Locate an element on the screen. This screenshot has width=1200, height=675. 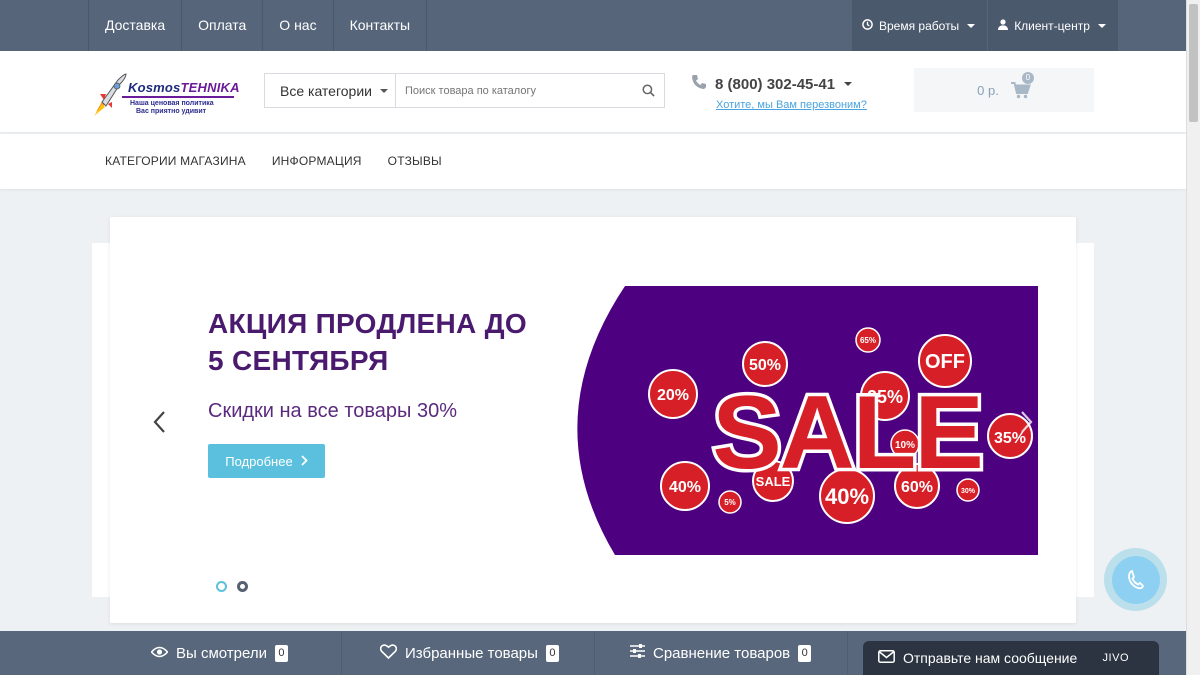
scrollbar-thumb is located at coordinates (1193, 63).